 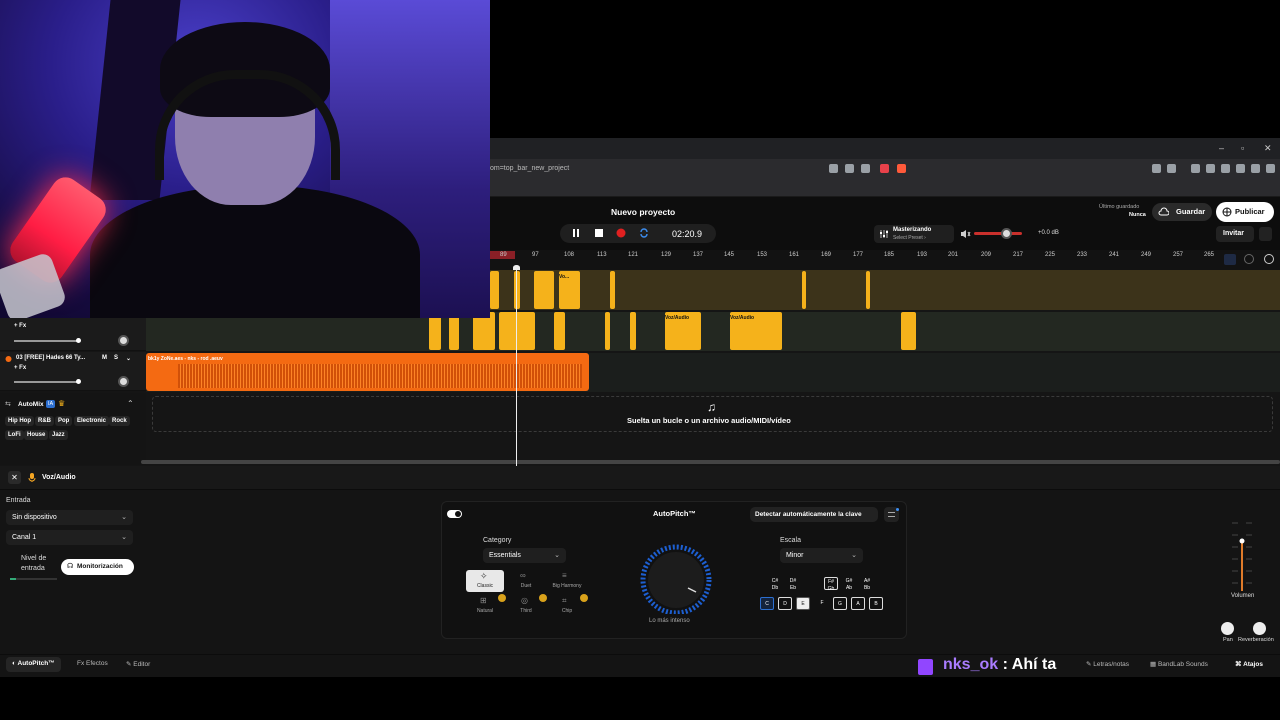 I want to click on wallet-icon, so click(x=1225, y=168).